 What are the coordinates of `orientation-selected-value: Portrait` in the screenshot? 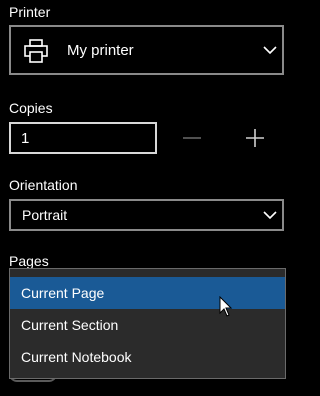 It's located at (45, 215).